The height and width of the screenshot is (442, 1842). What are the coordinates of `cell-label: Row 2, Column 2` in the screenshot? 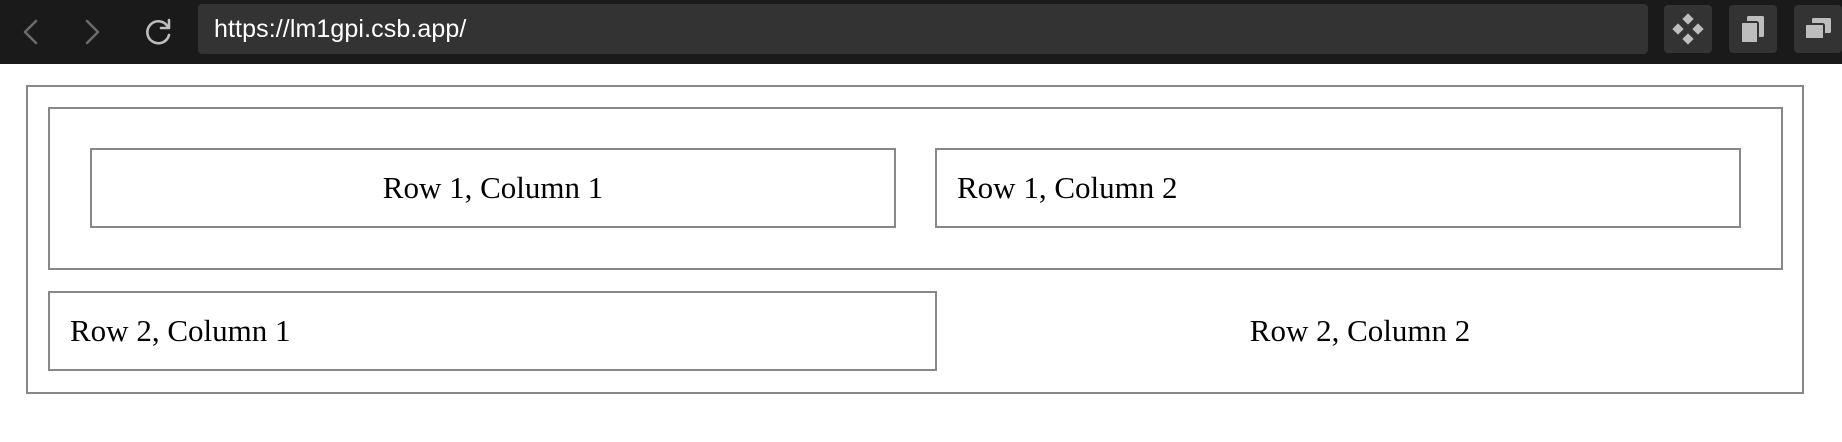 It's located at (1360, 330).